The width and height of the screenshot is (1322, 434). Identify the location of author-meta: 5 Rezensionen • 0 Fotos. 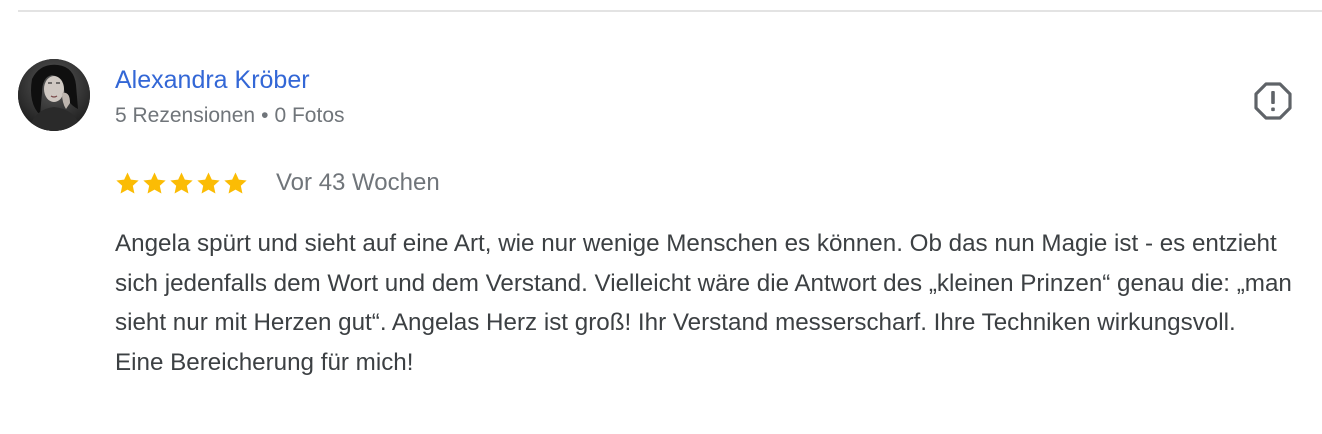
(230, 116).